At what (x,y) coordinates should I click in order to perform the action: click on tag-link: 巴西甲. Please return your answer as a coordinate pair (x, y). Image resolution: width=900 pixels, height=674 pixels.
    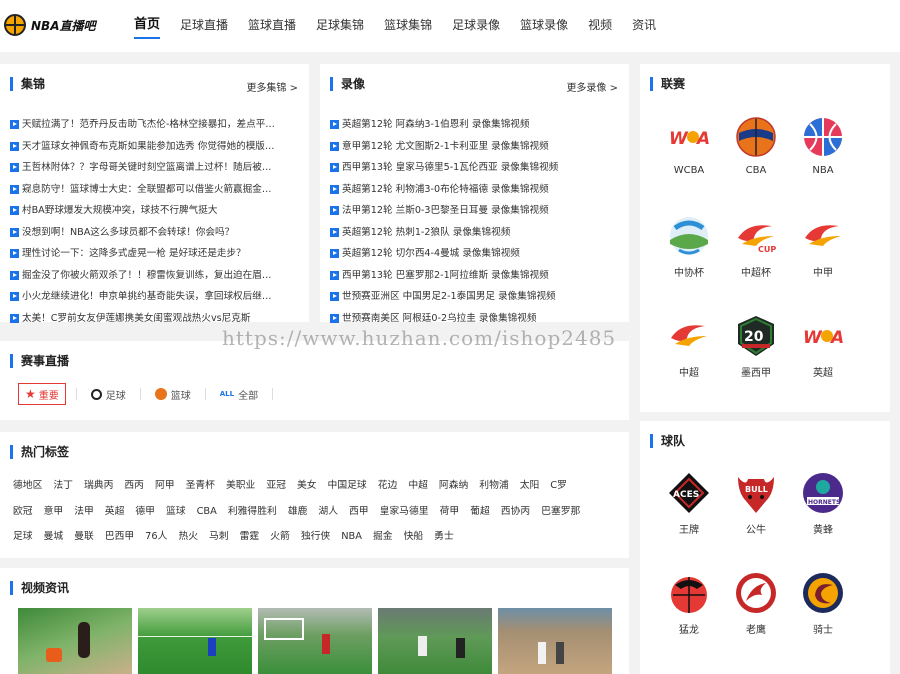
    Looking at the image, I should click on (119, 537).